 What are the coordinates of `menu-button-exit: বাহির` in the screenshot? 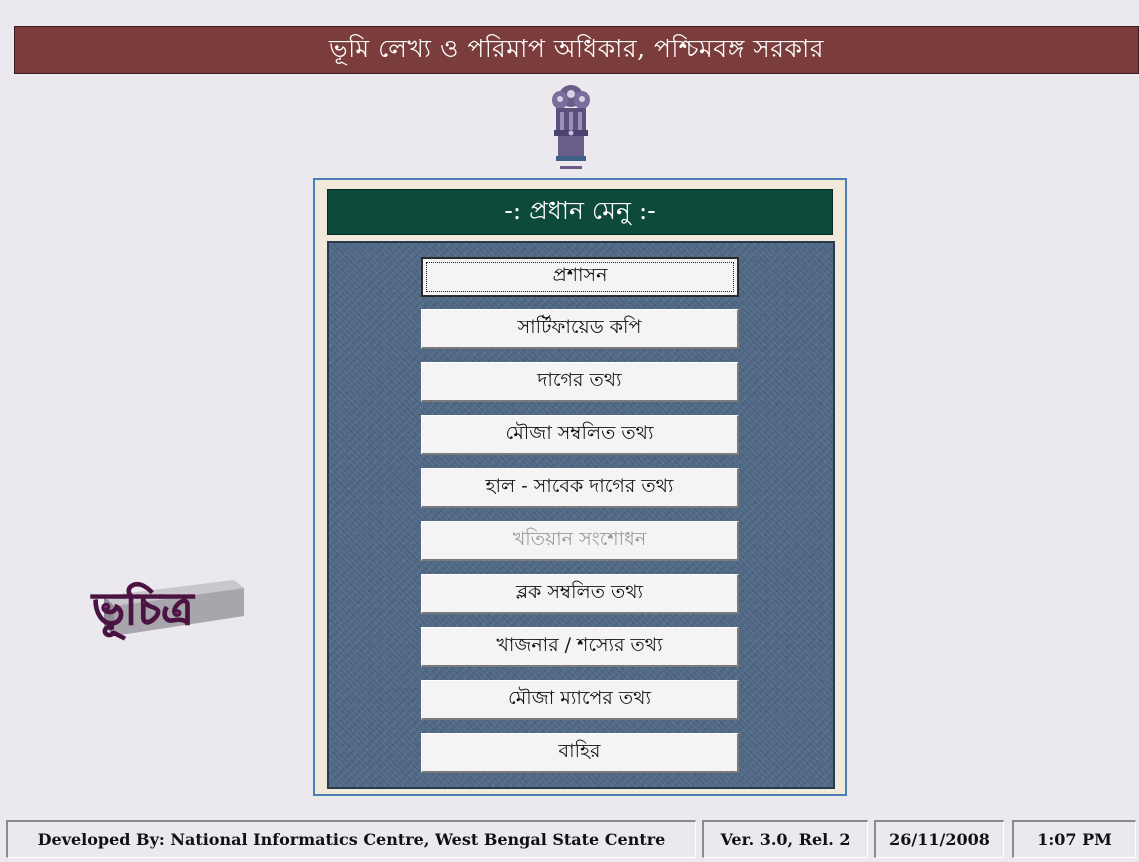 It's located at (580, 753).